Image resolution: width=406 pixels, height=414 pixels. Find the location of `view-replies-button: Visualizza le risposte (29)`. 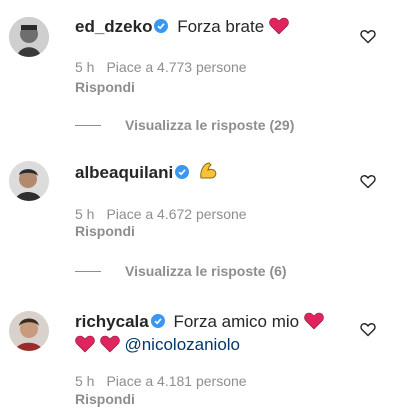

view-replies-button: Visualizza le risposte (29) is located at coordinates (184, 125).